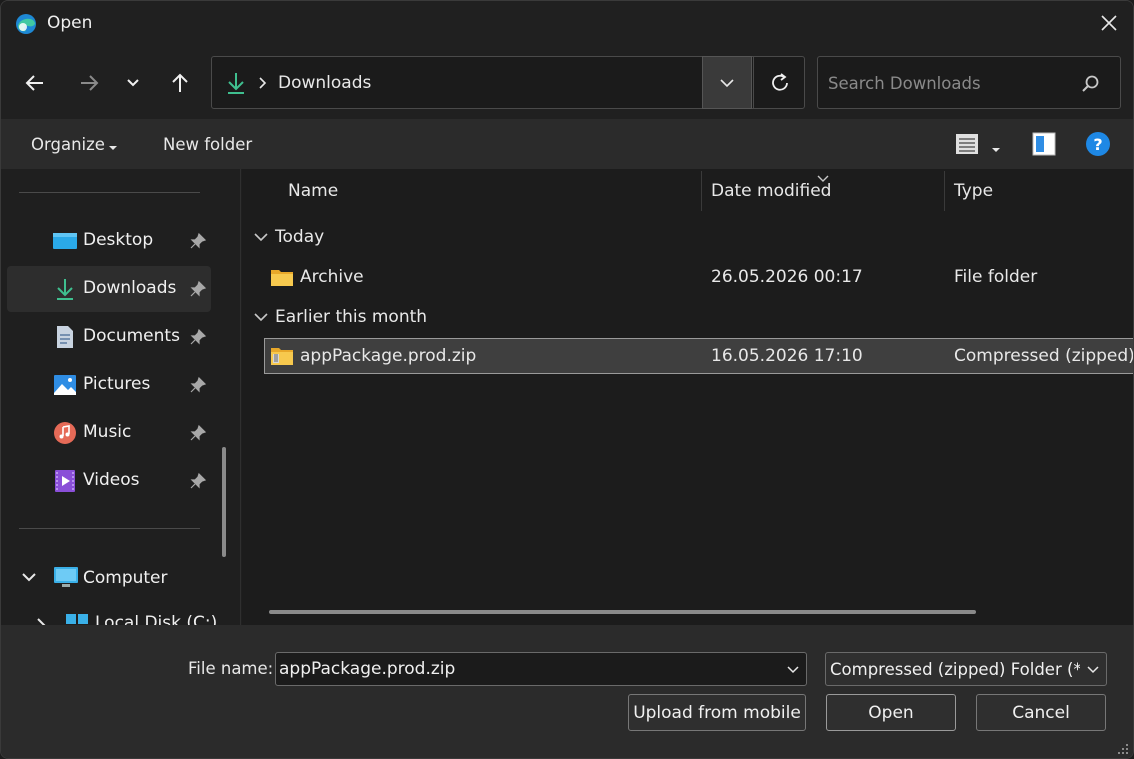 The image size is (1134, 759). I want to click on title-bar, so click(567, 24).